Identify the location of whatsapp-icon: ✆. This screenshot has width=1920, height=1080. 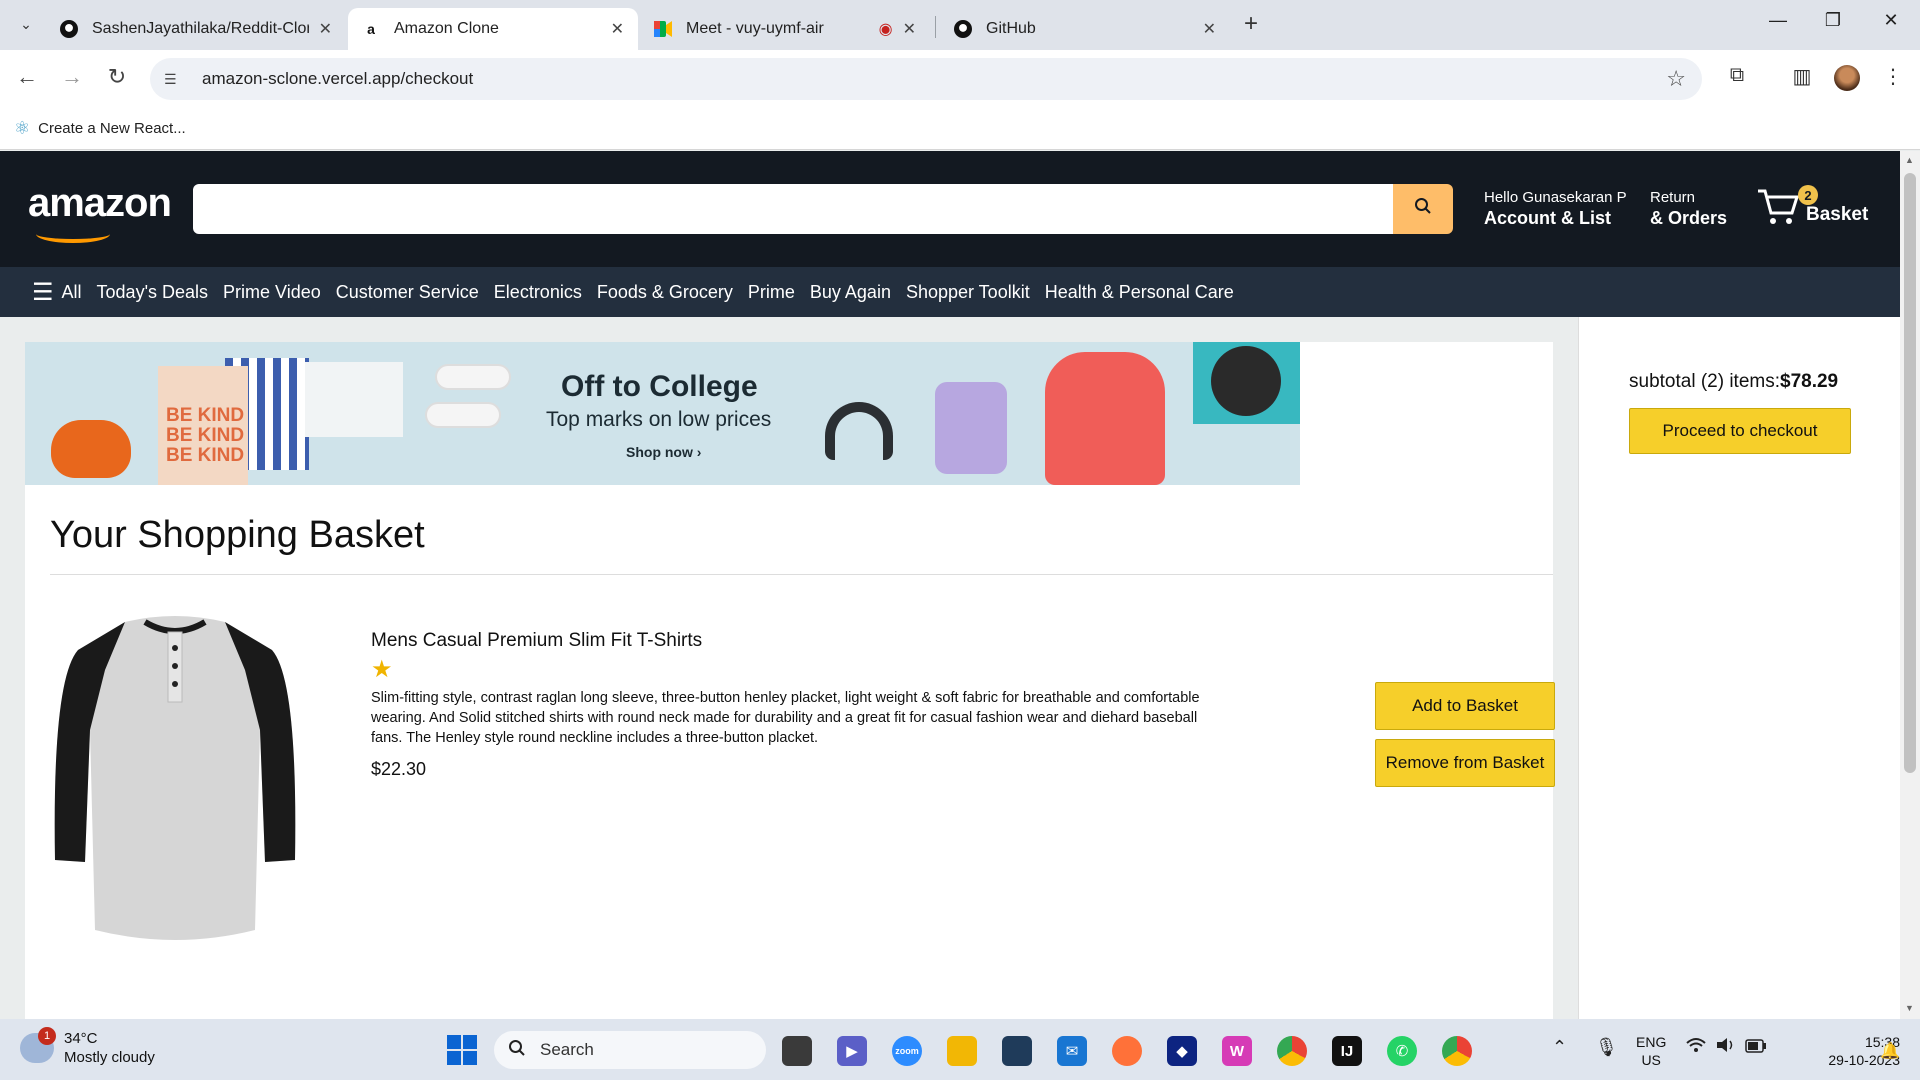
(1402, 1051).